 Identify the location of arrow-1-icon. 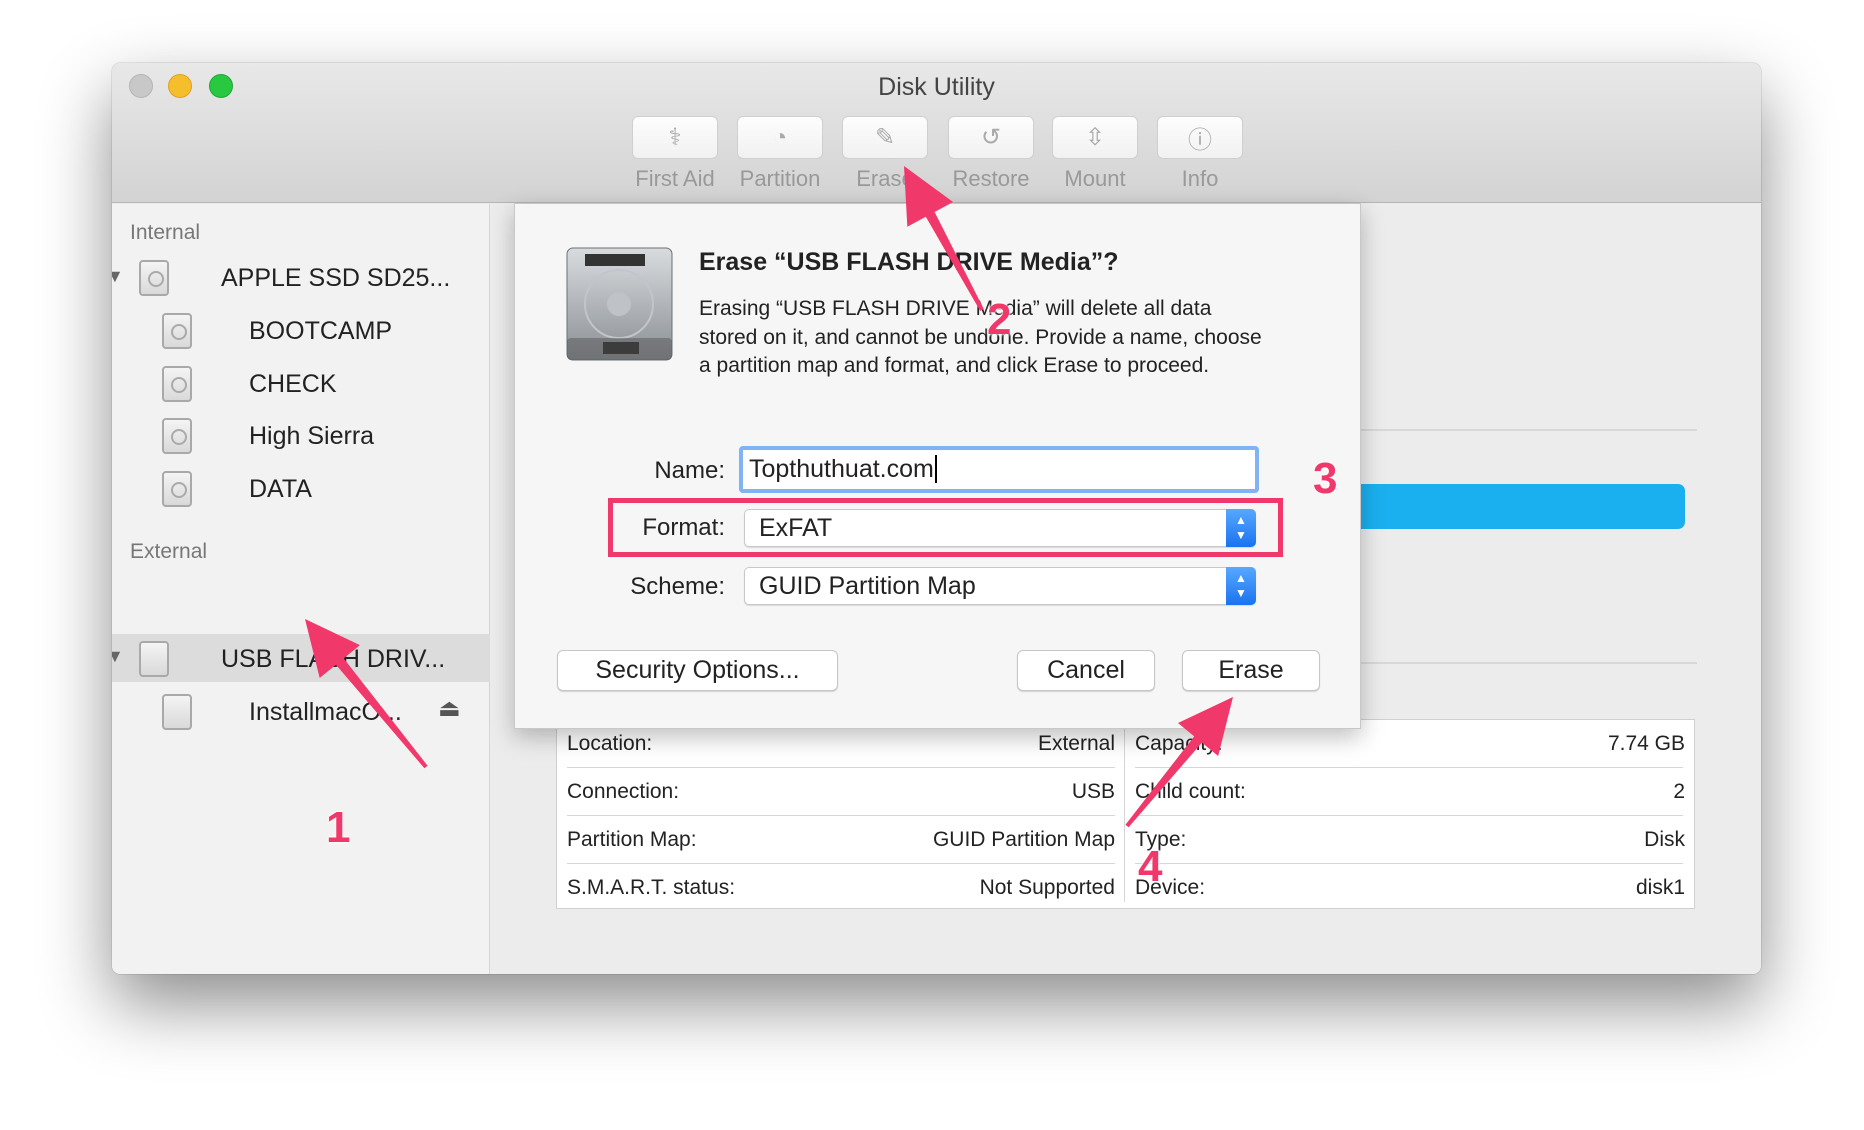
(366, 694).